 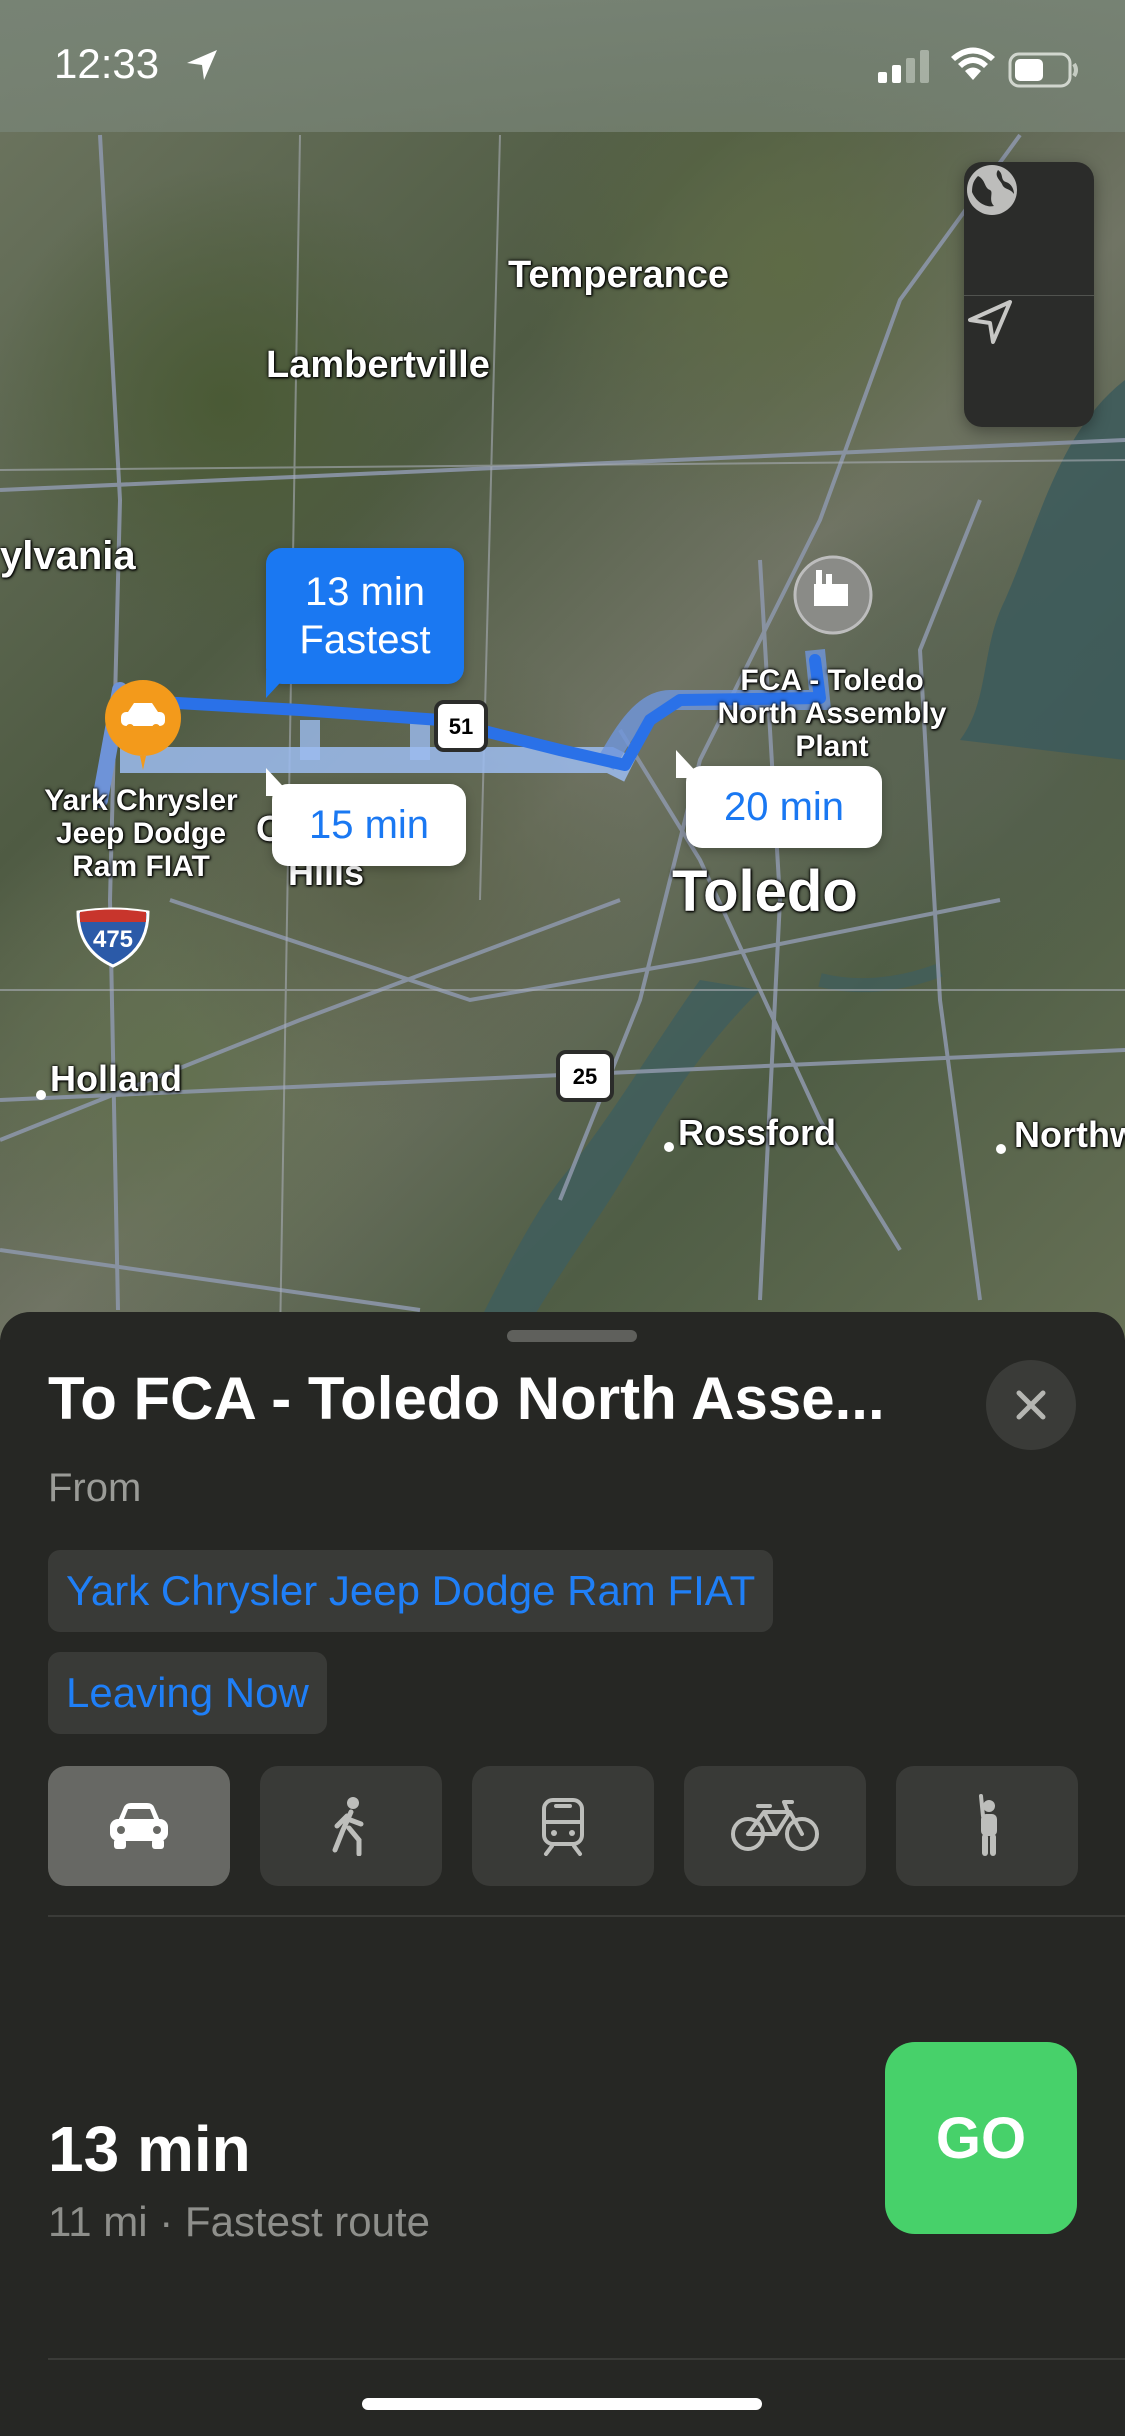 I want to click on map-controls, so click(x=1029, y=294).